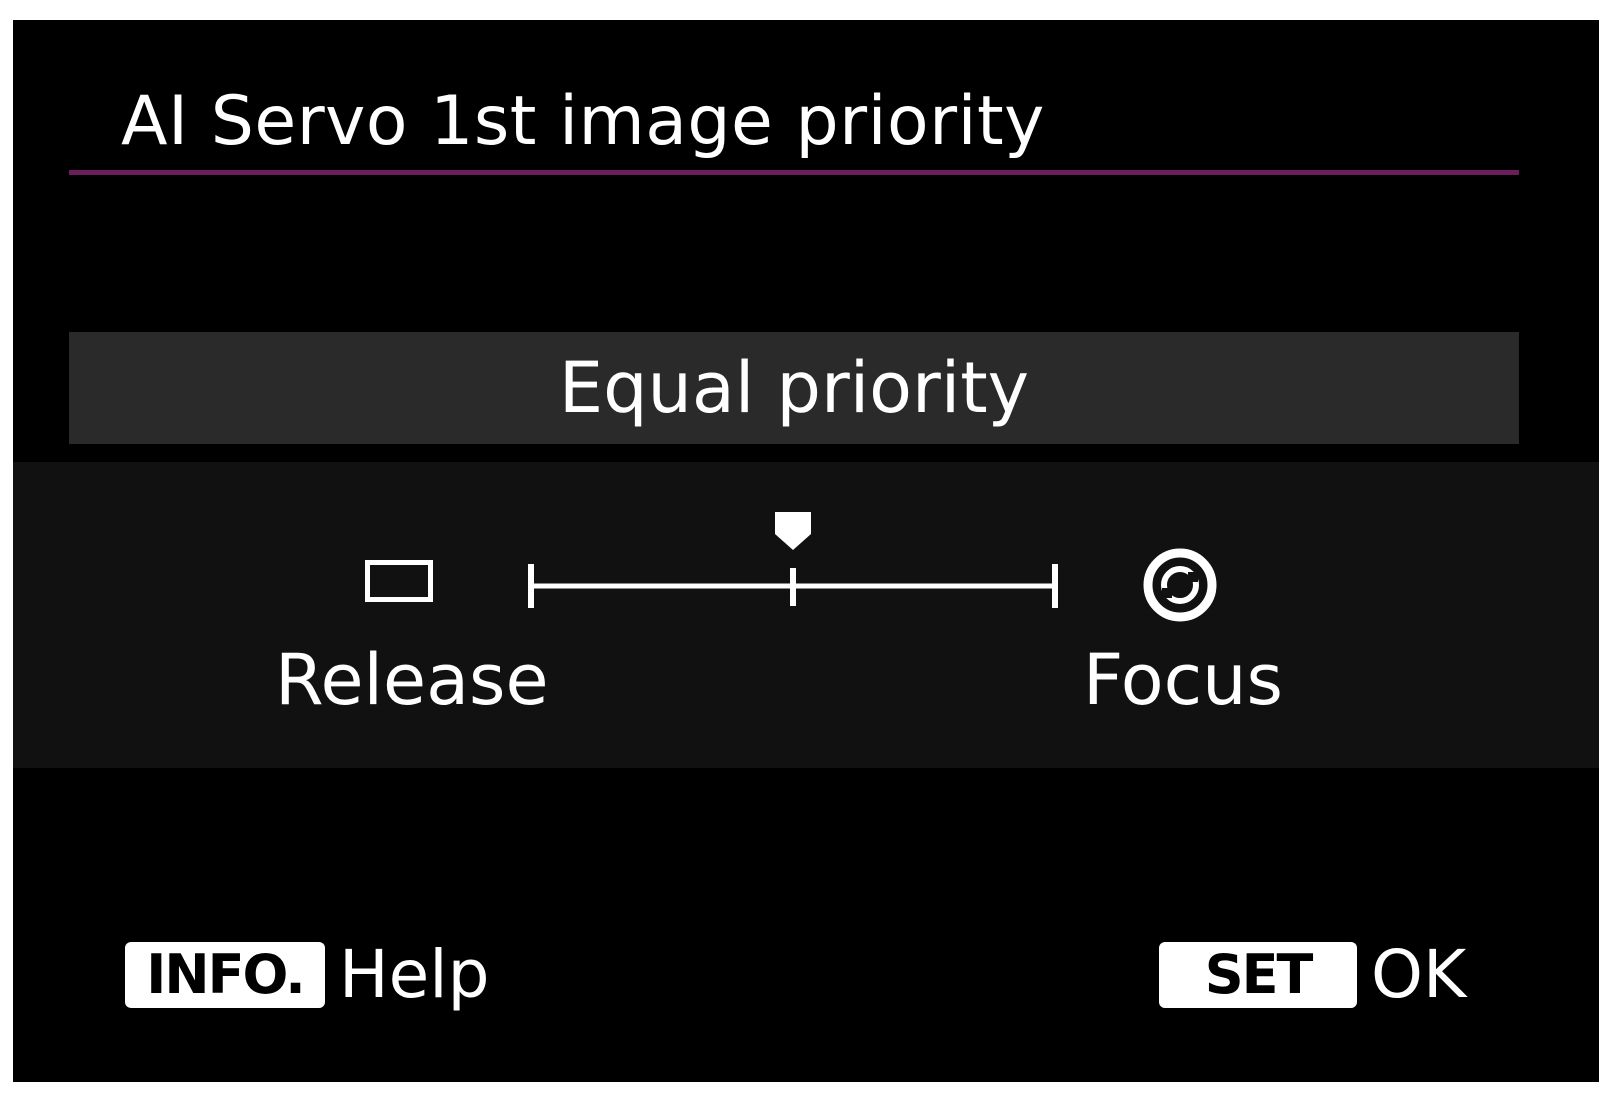 The image size is (1599, 1101). What do you see at coordinates (225, 975) in the screenshot?
I see `info-key-badge: INFO.` at bounding box center [225, 975].